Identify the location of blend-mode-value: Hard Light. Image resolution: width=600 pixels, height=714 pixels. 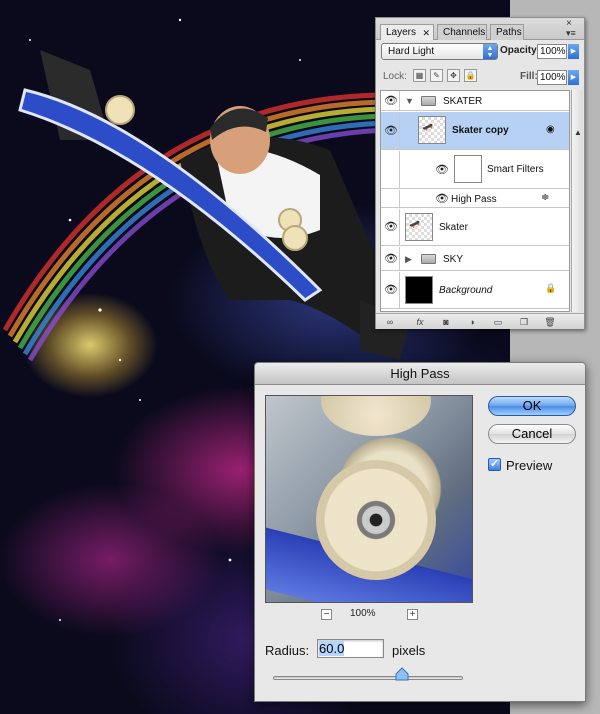
(411, 51).